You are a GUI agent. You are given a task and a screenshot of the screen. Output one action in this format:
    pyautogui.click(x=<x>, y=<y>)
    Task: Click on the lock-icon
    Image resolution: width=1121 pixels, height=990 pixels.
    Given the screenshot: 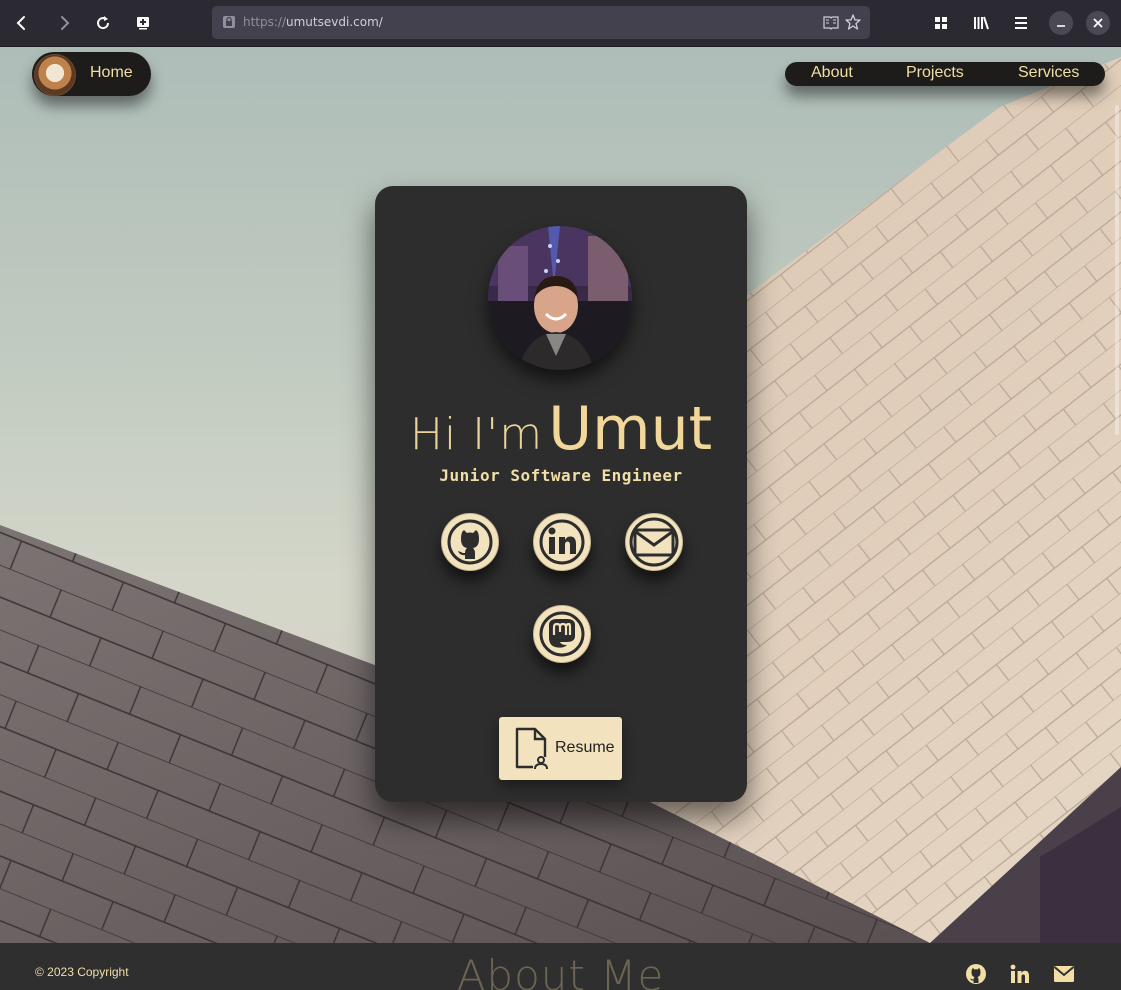 What is the action you would take?
    pyautogui.click(x=229, y=22)
    